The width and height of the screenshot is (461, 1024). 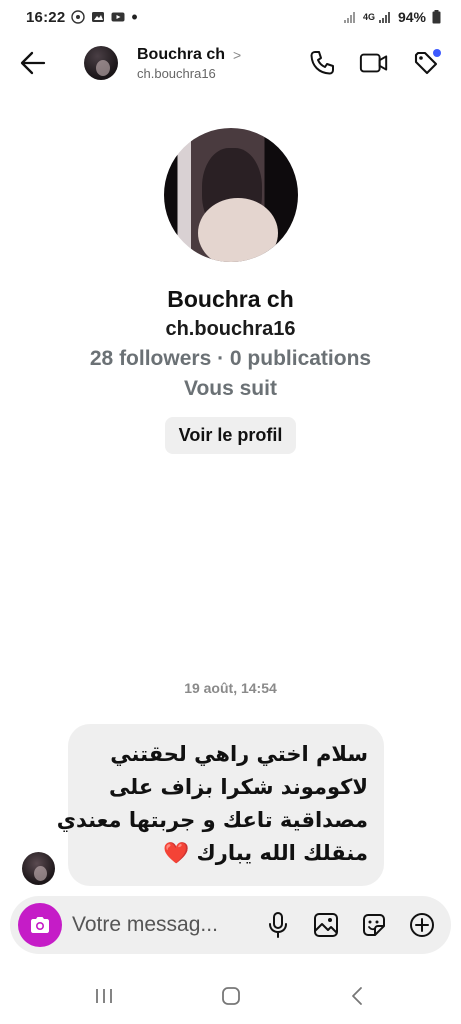 I want to click on sticker-icon, so click(x=374, y=925).